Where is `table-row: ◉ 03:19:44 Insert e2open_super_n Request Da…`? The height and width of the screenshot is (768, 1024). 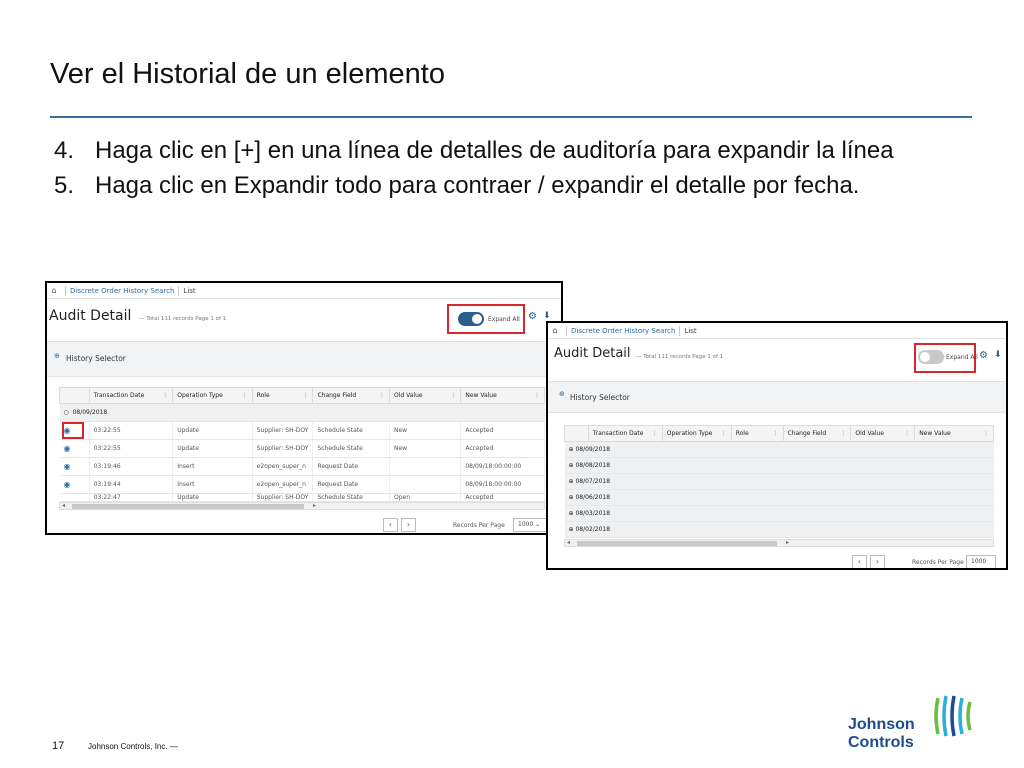
table-row: ◉ 03:19:44 Insert e2open_super_n Request Da… is located at coordinates (302, 484).